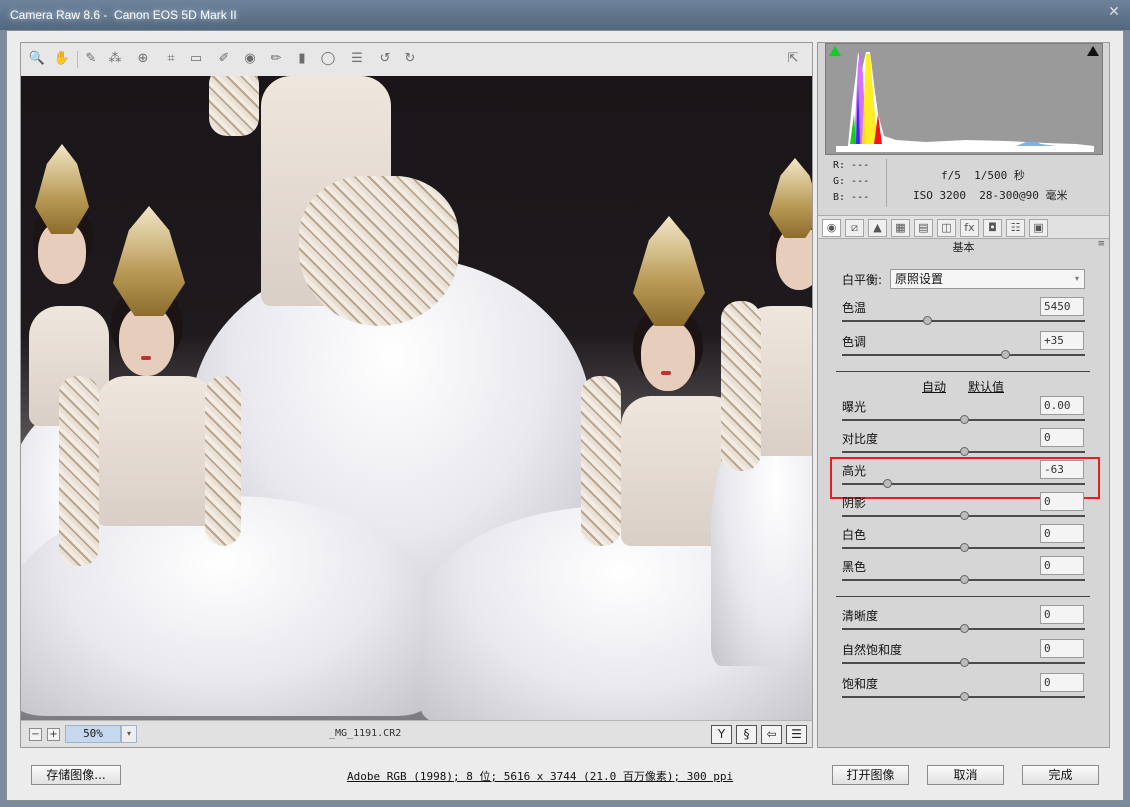 This screenshot has height=807, width=1130. What do you see at coordinates (37, 59) in the screenshot?
I see `zoom-tool-icon: 🔍` at bounding box center [37, 59].